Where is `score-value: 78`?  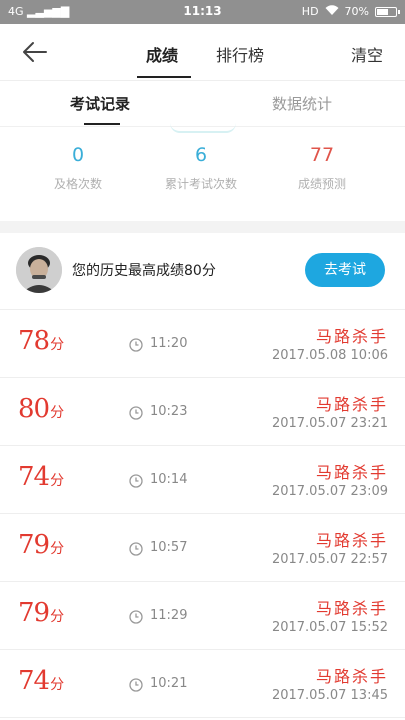
score-value: 78 is located at coordinates (34, 341).